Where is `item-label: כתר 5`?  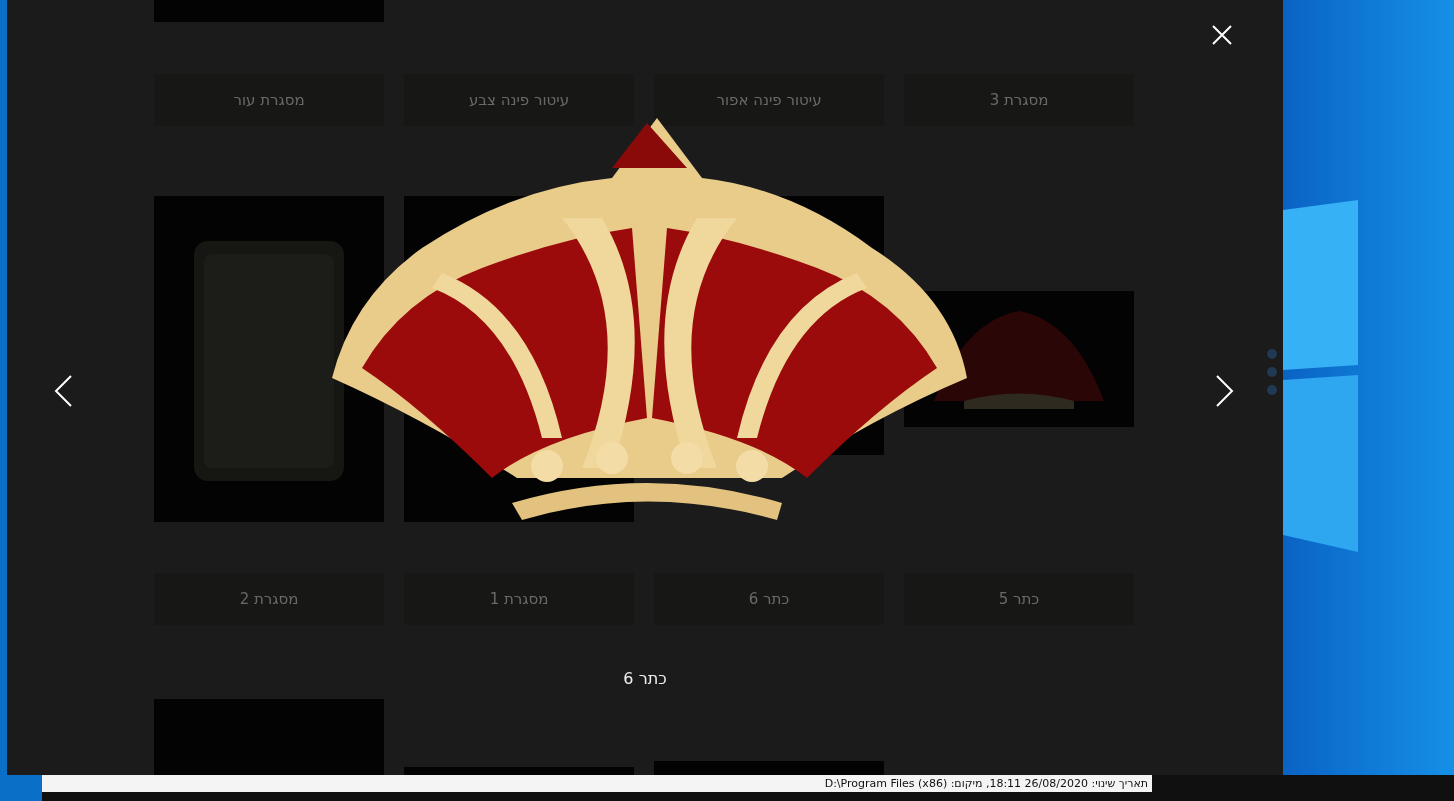
item-label: כתר 5 is located at coordinates (1019, 599).